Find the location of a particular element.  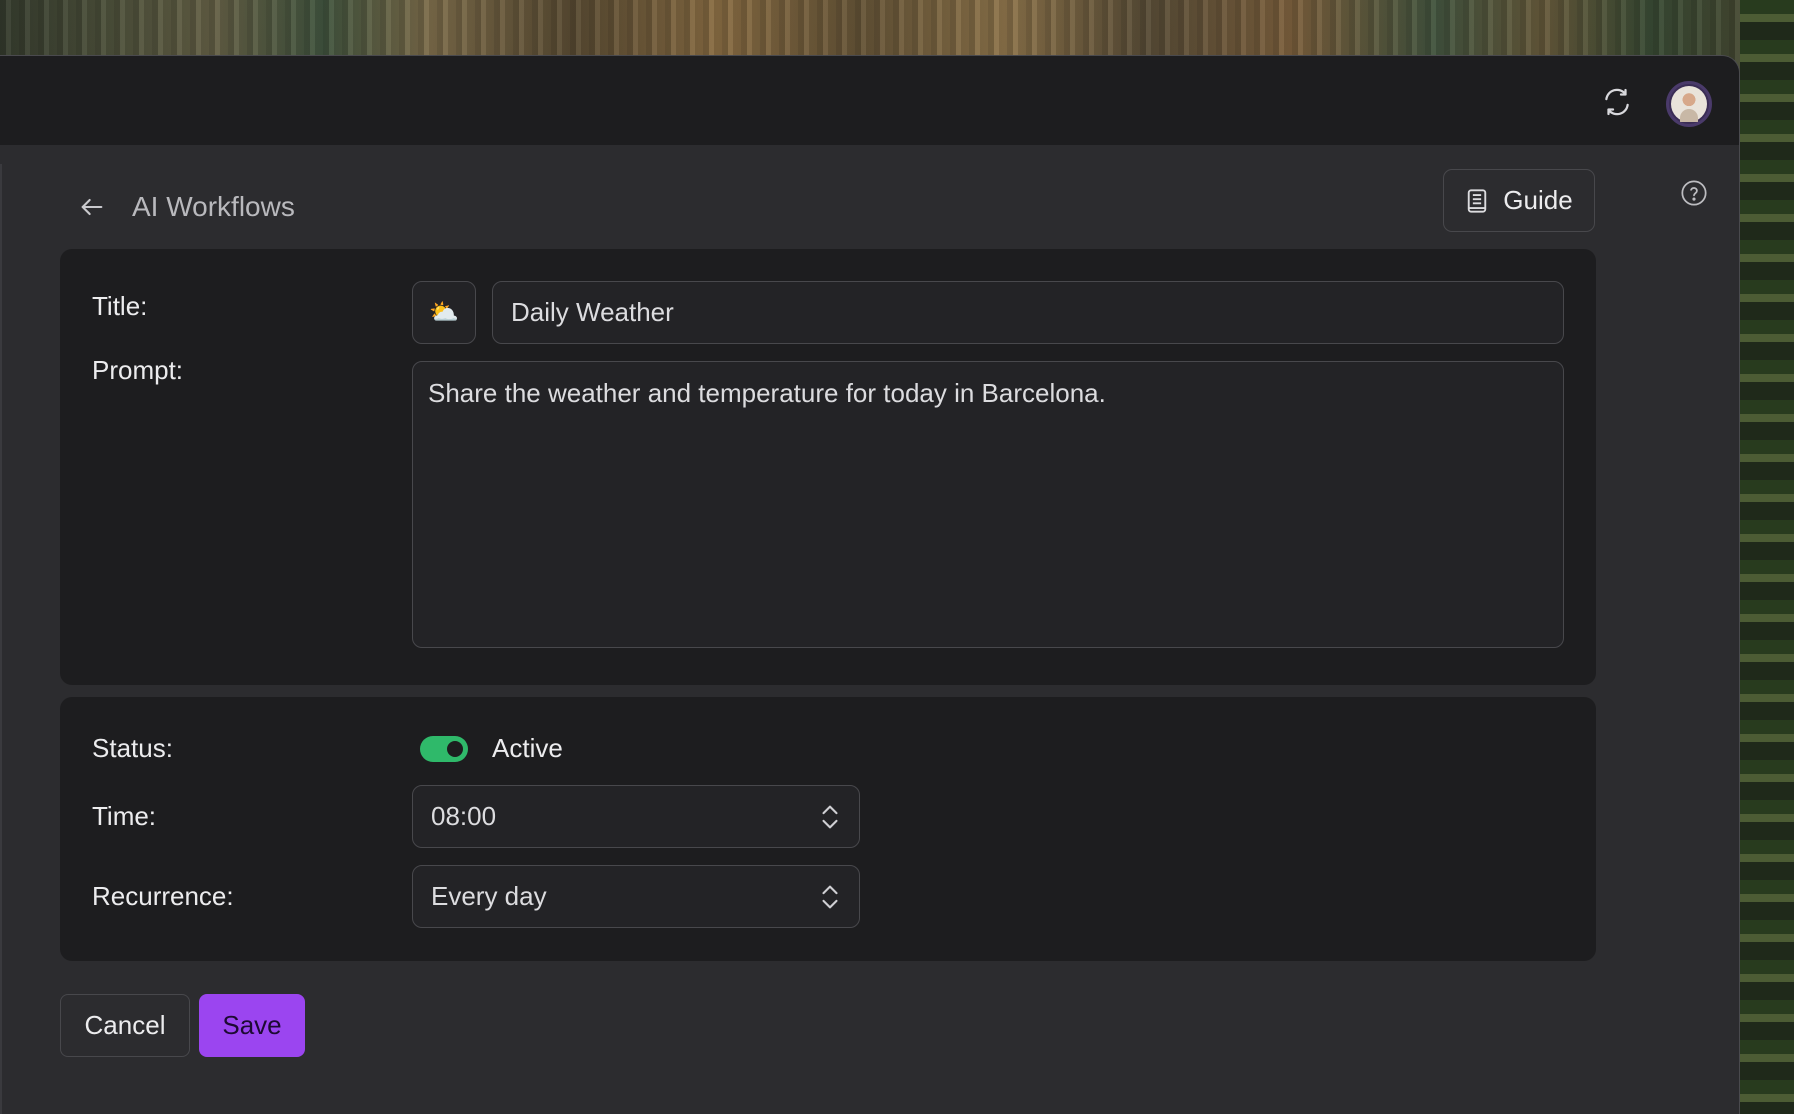

sun-behind-cloud-icon: ⛅ is located at coordinates (444, 312).